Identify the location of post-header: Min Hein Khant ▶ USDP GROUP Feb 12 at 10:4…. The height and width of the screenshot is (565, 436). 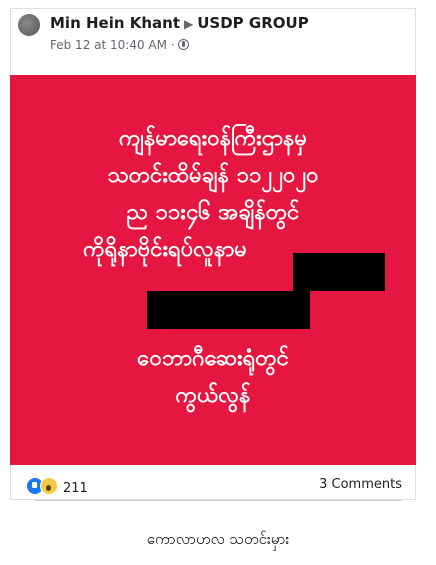
(208, 35).